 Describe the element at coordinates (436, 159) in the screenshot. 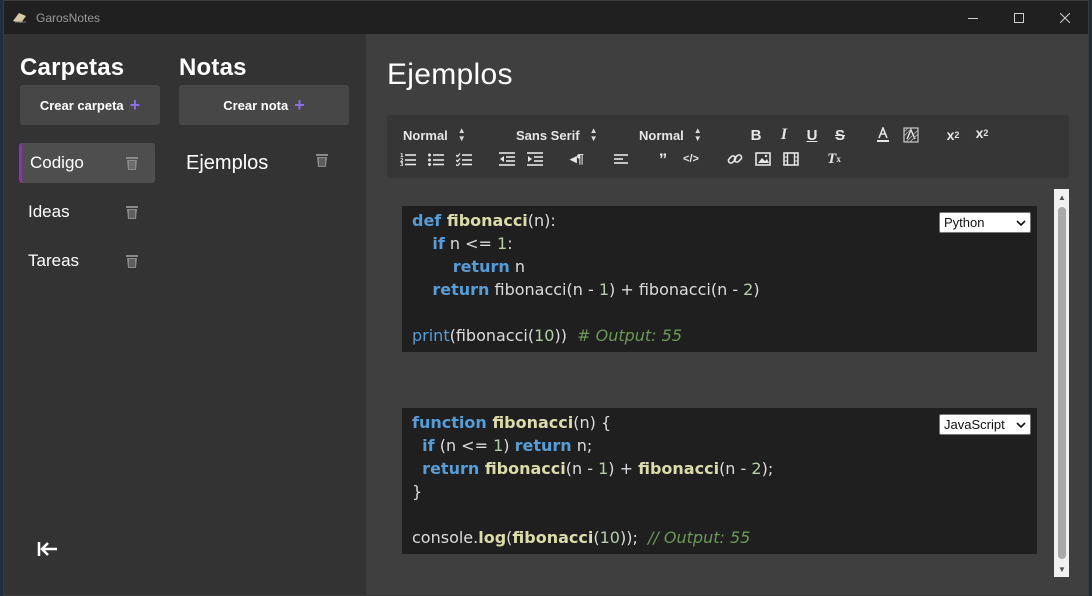

I see `bullet-list-icon` at that location.